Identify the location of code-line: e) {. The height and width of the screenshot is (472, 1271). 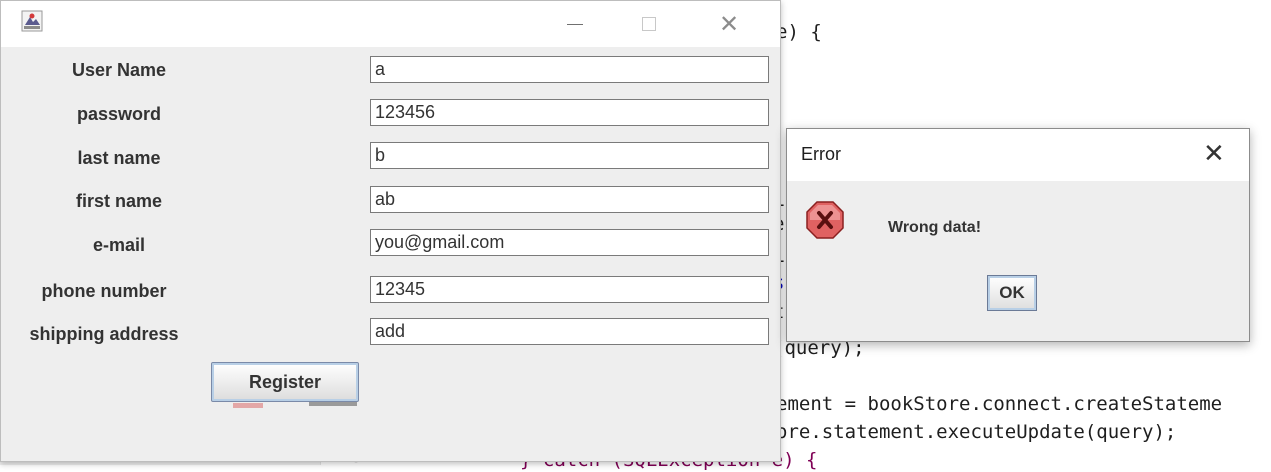
(799, 32).